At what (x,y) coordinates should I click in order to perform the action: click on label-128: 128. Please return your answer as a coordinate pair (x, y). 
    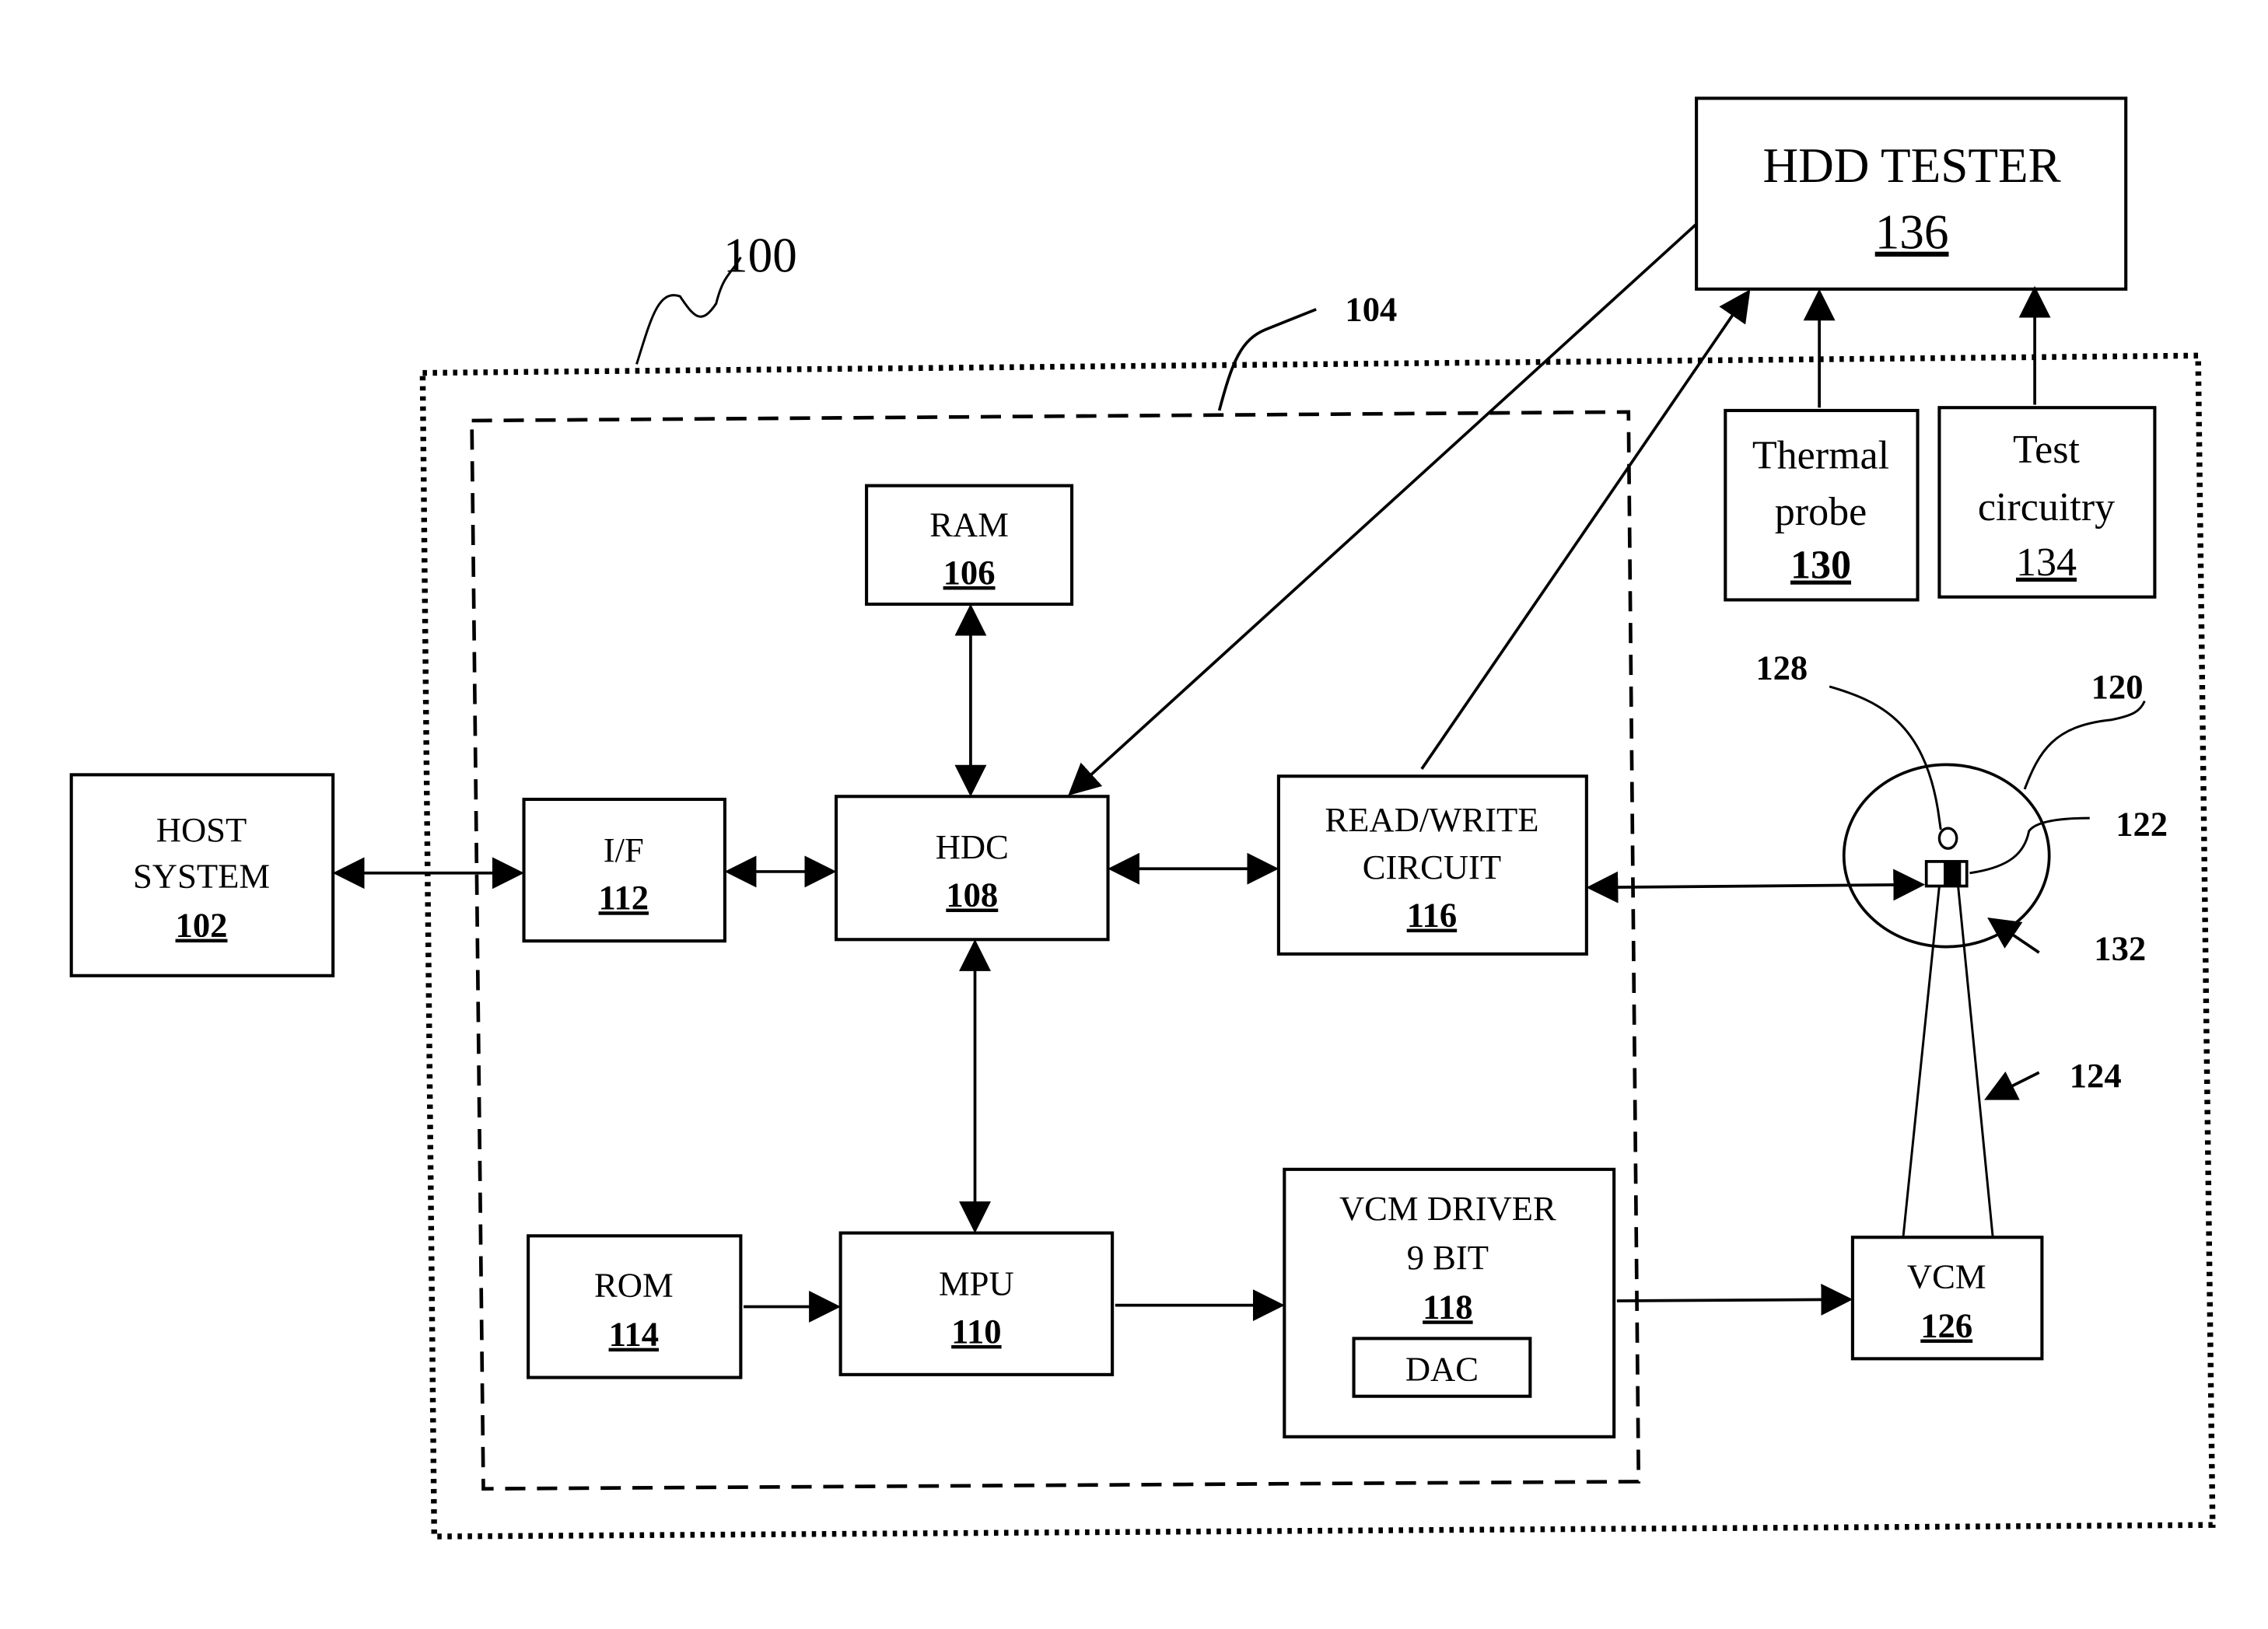
    Looking at the image, I should click on (1781, 667).